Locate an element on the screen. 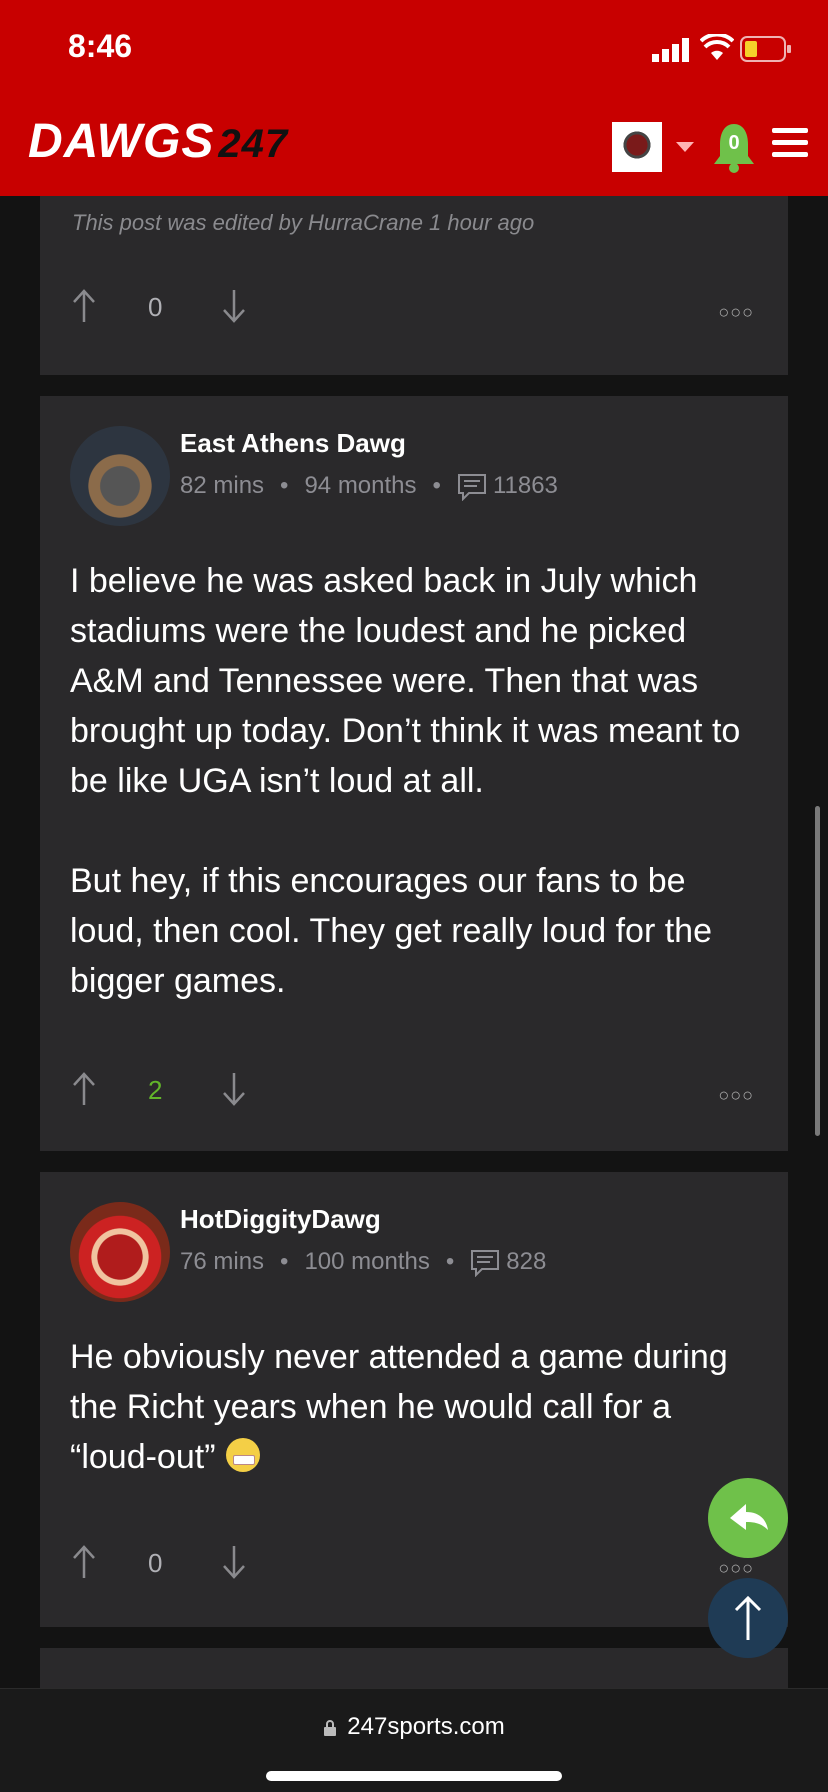  cellular-signal-icon is located at coordinates (670, 50).